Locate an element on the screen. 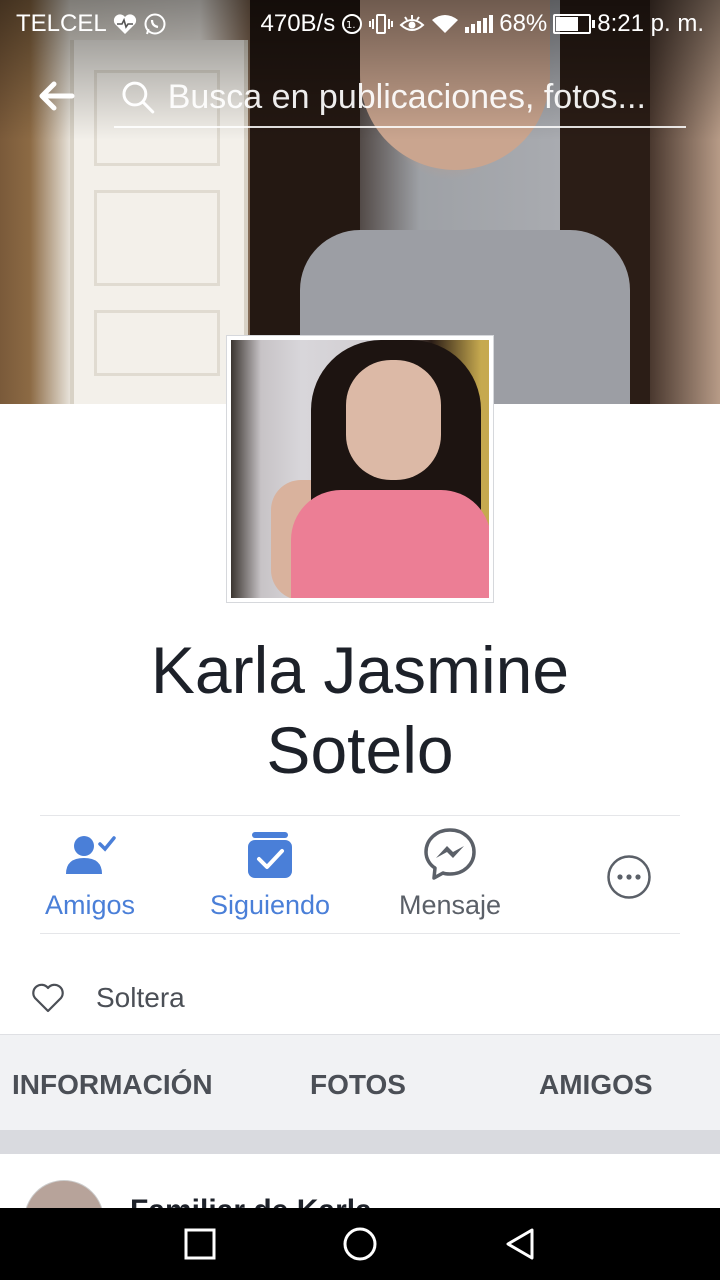 This screenshot has height=1280, width=720. profile-picture is located at coordinates (360, 469).